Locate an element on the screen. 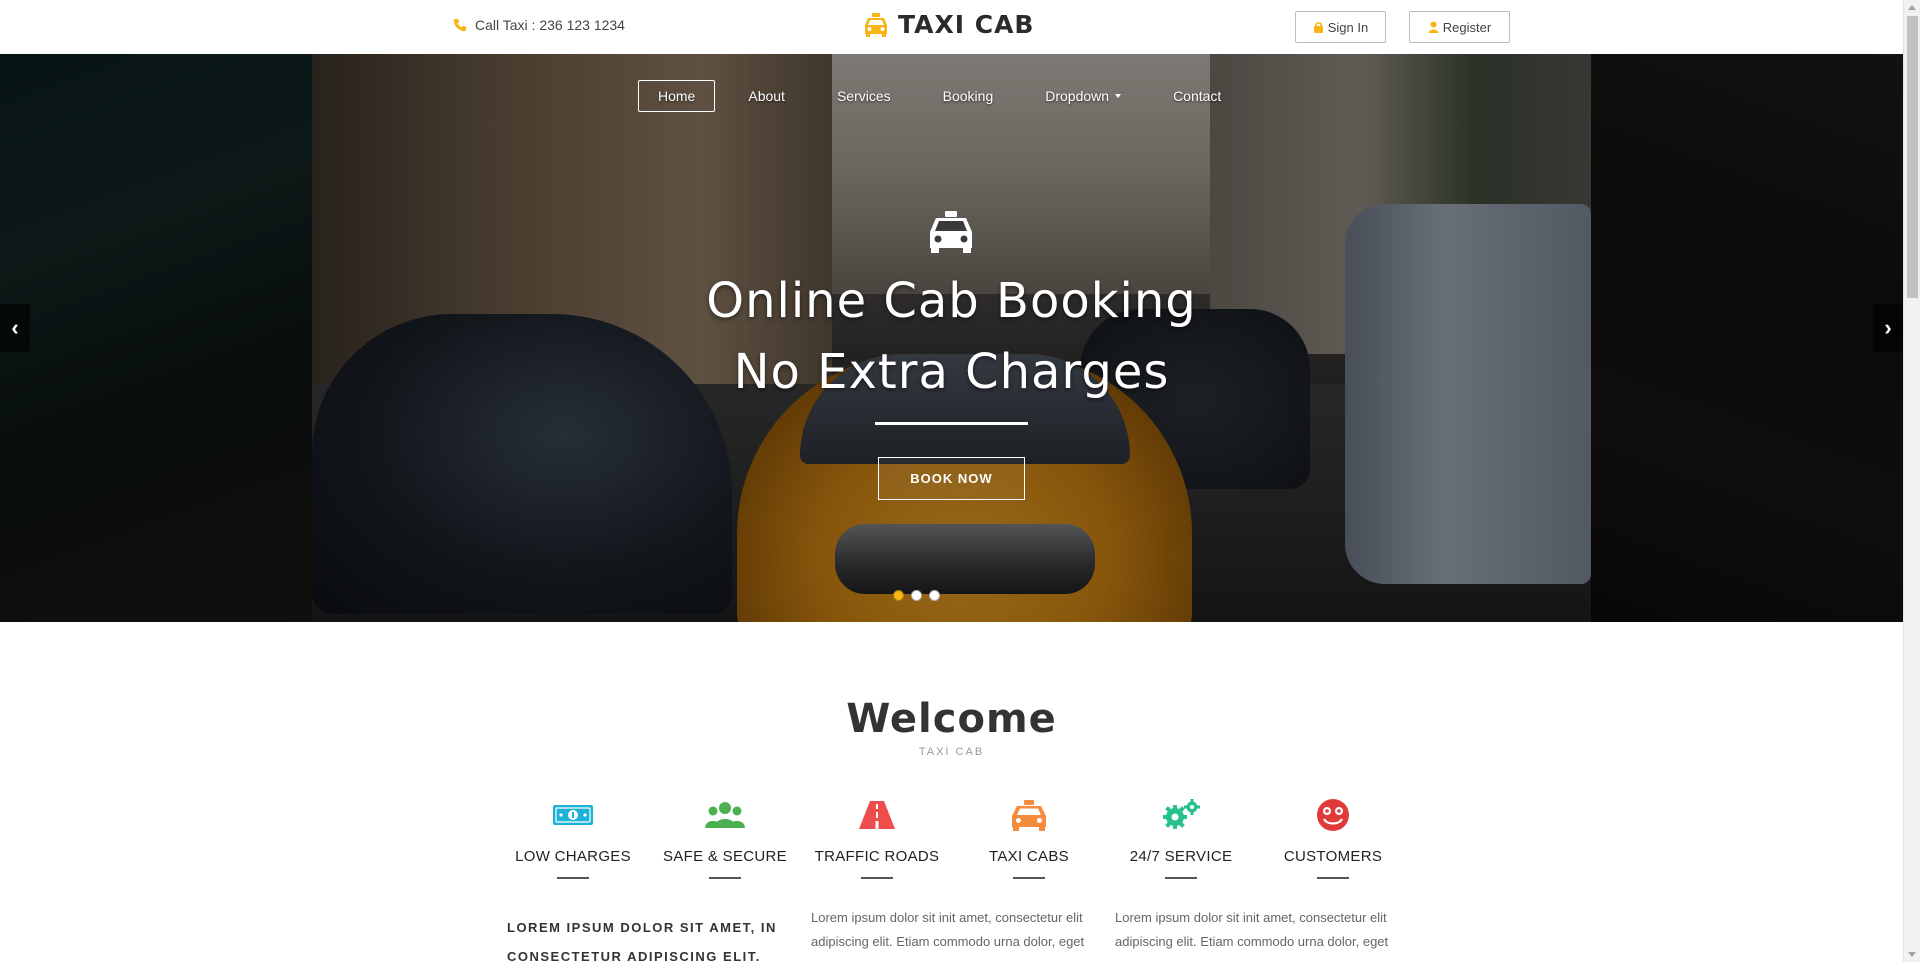  road-icon is located at coordinates (877, 815).